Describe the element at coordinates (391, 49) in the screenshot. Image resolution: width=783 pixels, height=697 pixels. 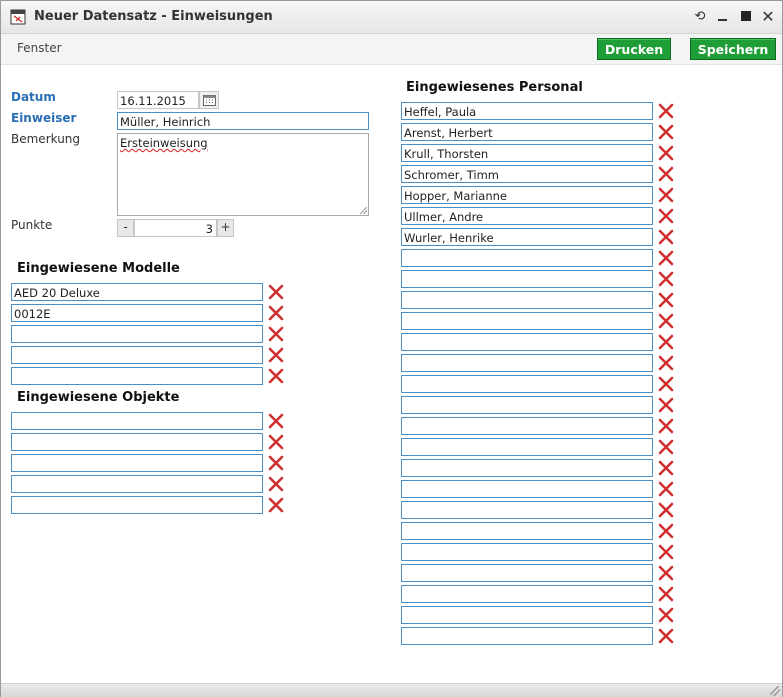
I see `toolbar: Fenster Drucken Speichern` at that location.